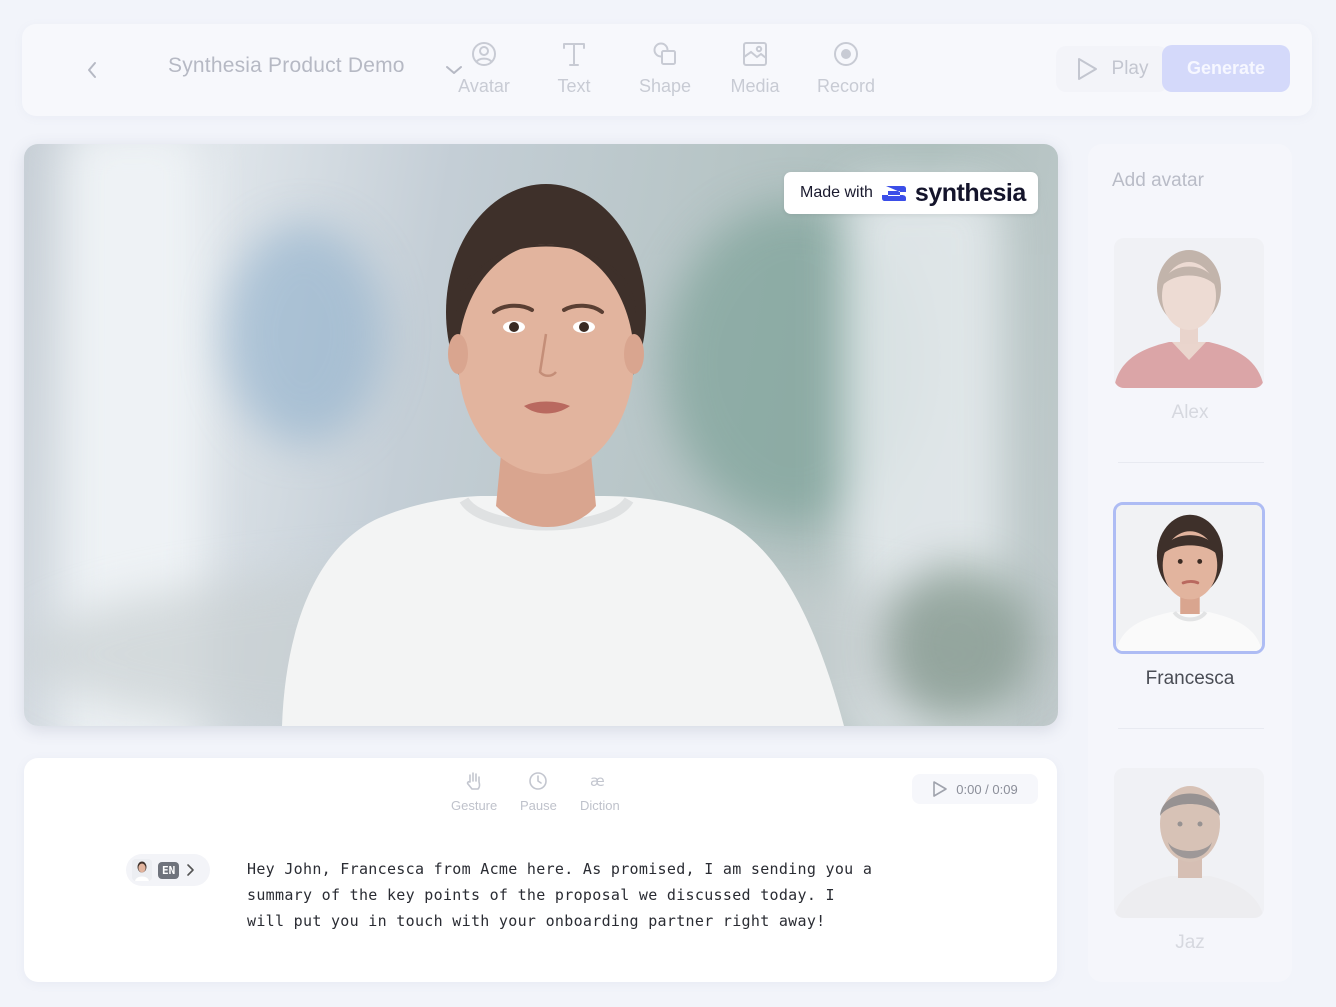  I want to click on play-label: Play, so click(1130, 68).